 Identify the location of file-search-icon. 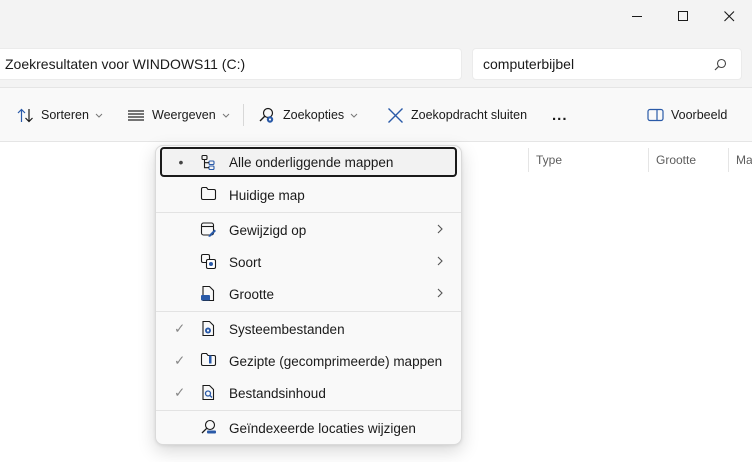
(208, 392).